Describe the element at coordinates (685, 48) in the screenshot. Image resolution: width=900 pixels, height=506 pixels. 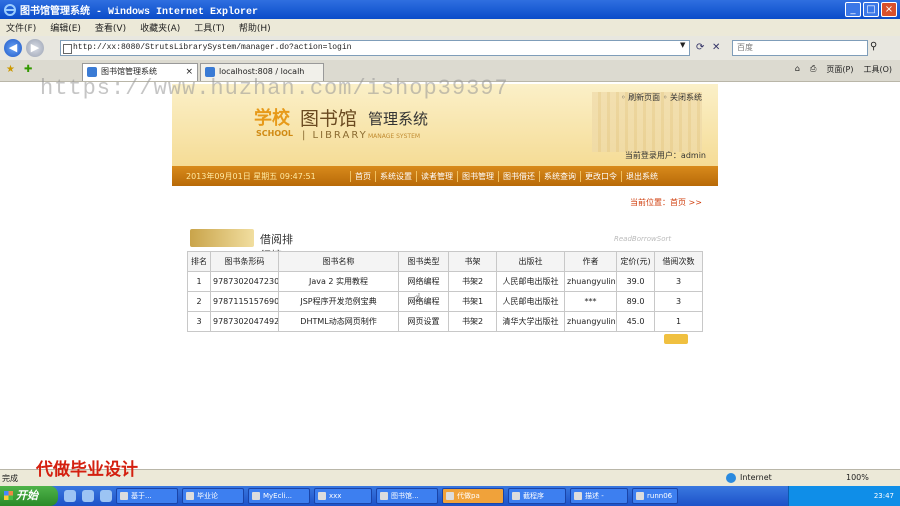
I see `address-dropdown-icon: ▼` at that location.